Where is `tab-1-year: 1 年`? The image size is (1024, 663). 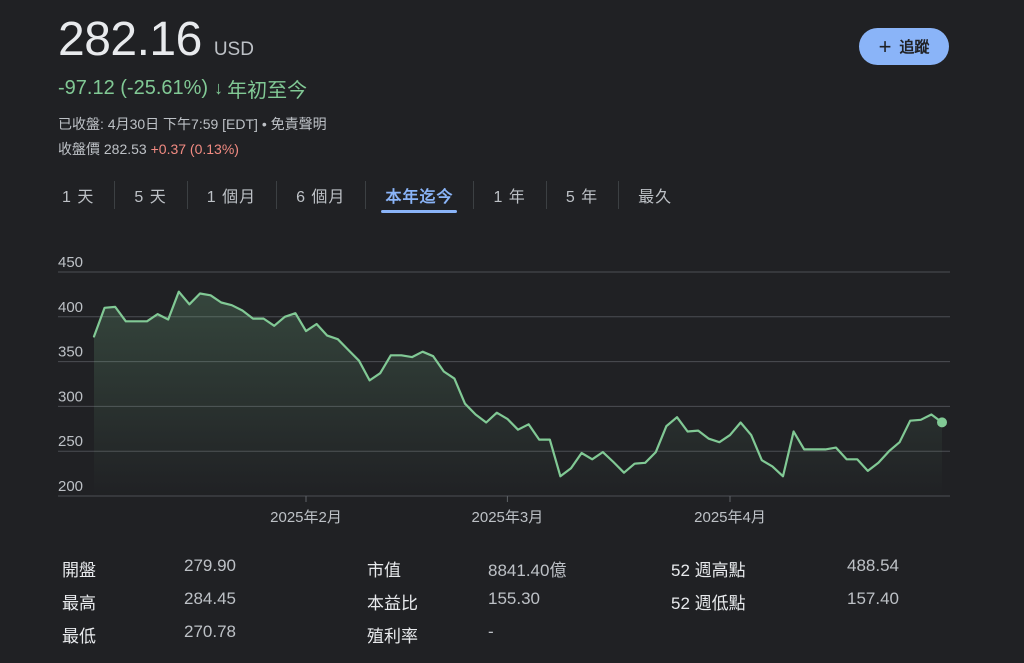
tab-1-year: 1 年 is located at coordinates (509, 195).